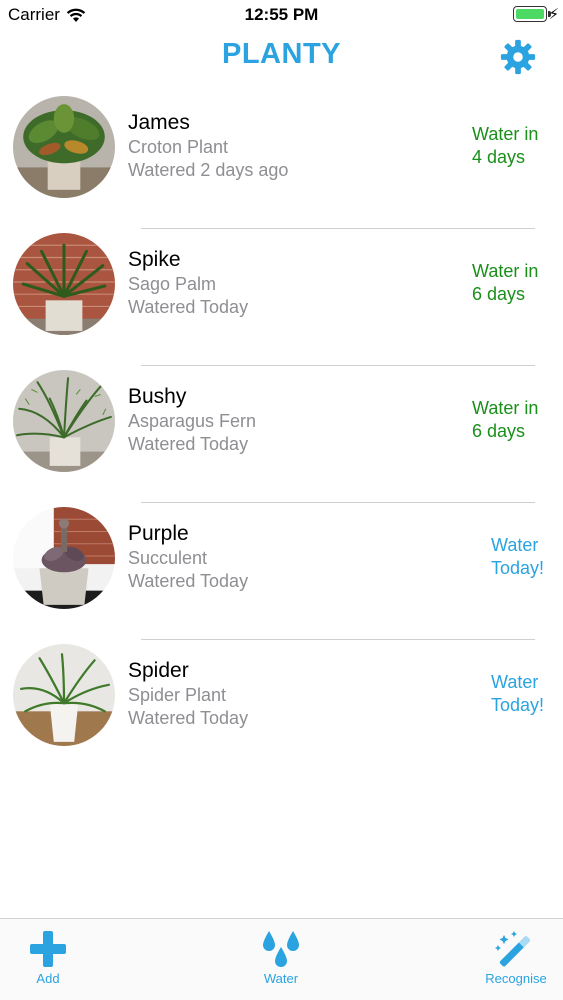  I want to click on plant-species: Succulent, so click(168, 558).